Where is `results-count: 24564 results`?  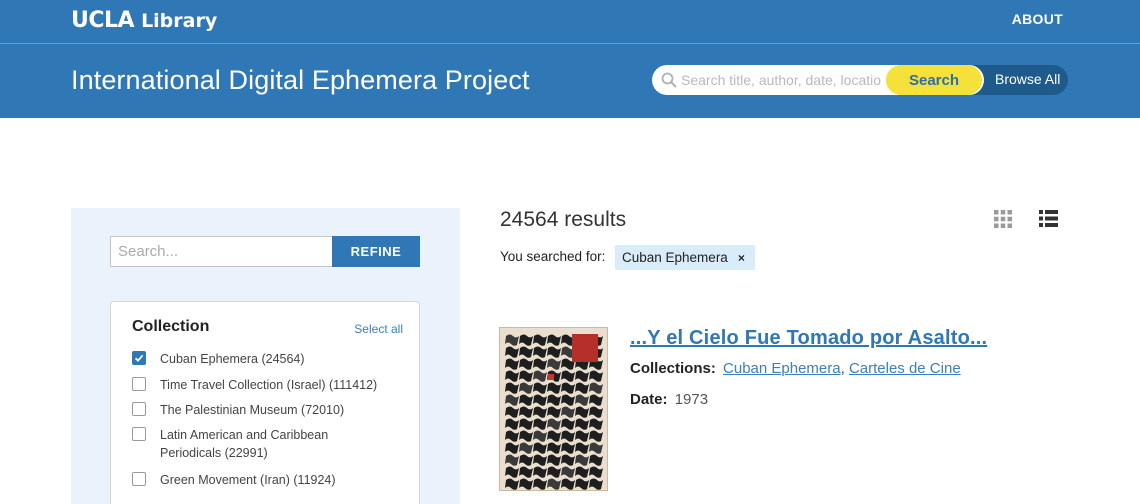
results-count: 24564 results is located at coordinates (563, 219).